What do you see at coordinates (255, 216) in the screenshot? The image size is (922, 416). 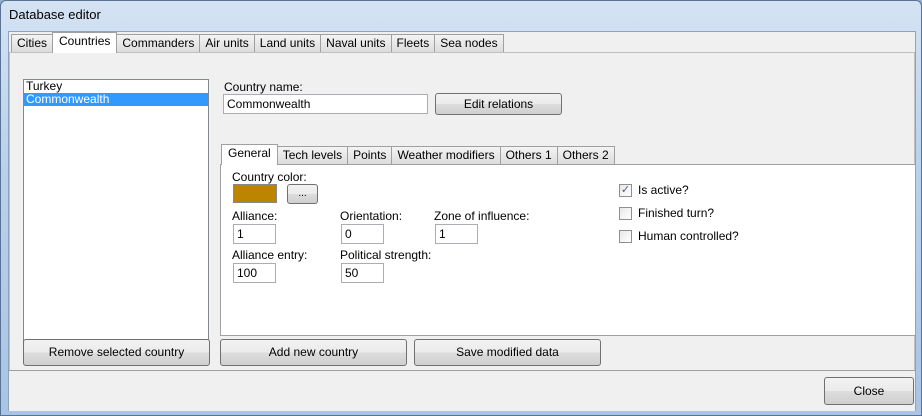 I see `alliance-label: Alliance:` at bounding box center [255, 216].